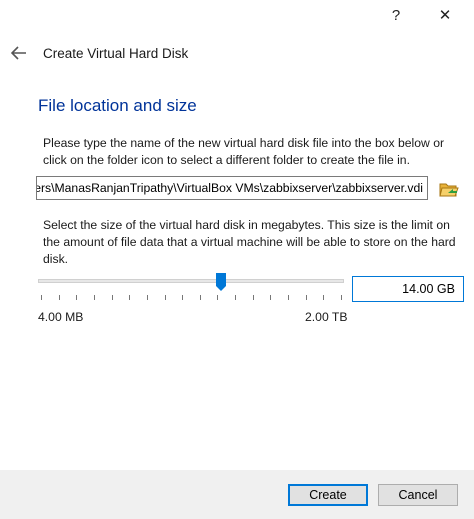 This screenshot has width=474, height=519. I want to click on back-button, so click(19, 53).